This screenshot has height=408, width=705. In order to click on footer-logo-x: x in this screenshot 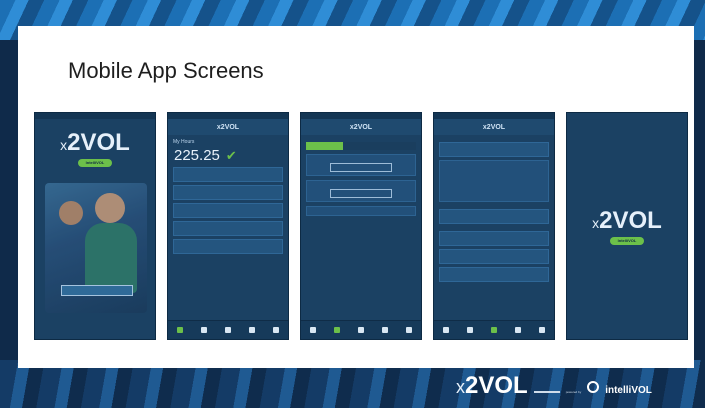, I will do `click(460, 387)`.